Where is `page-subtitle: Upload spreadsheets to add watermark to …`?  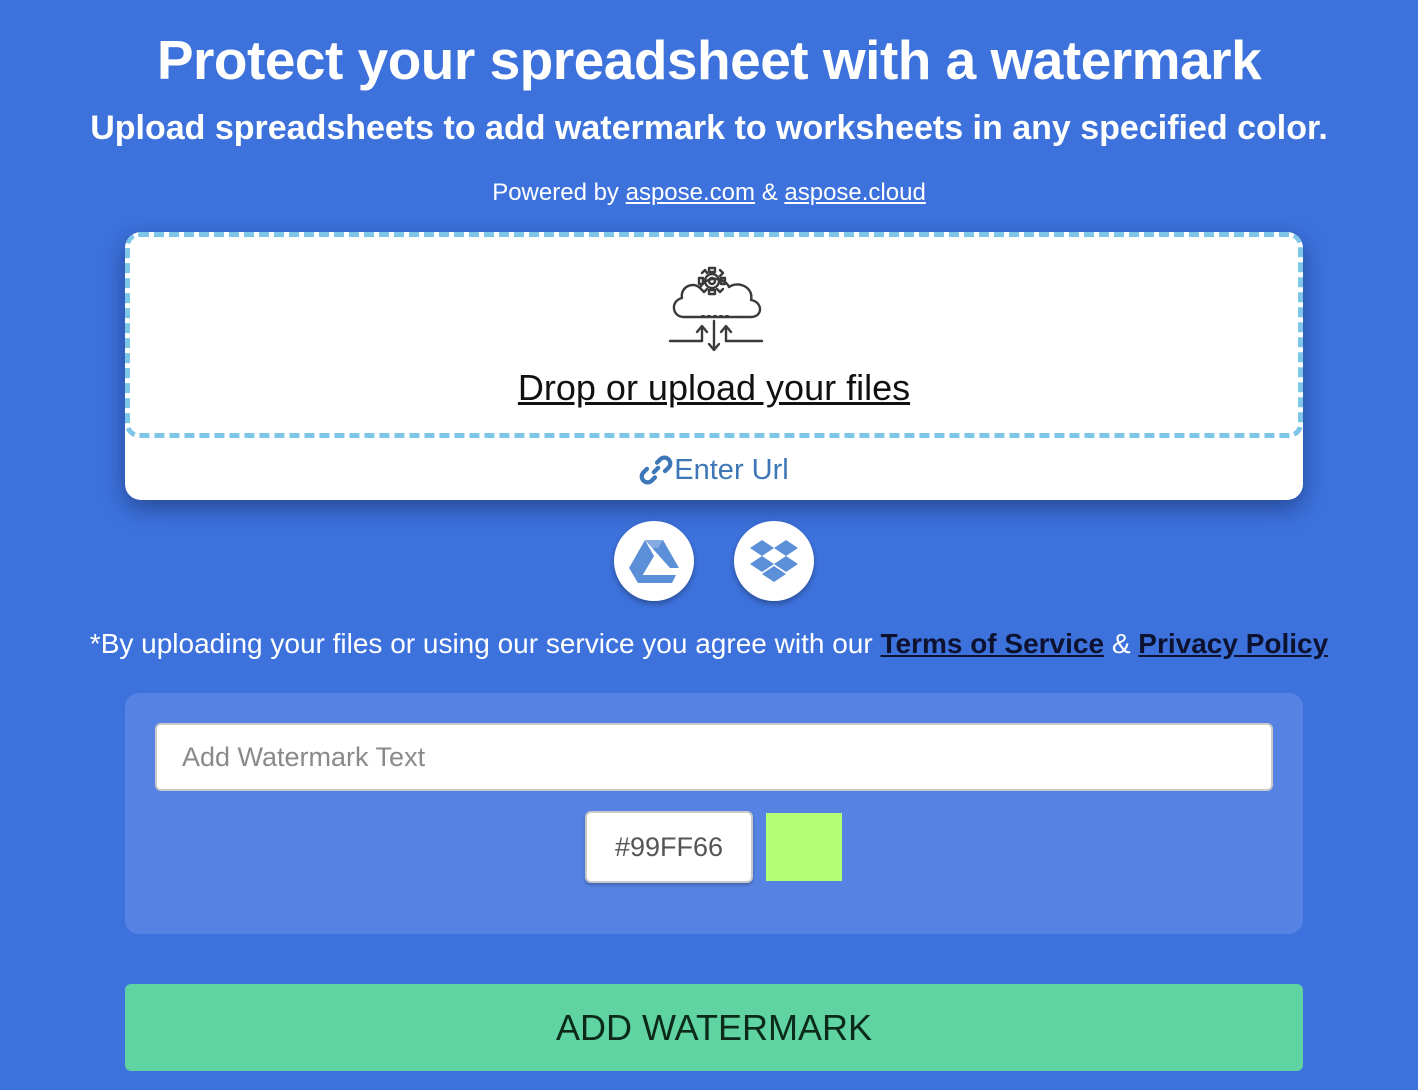
page-subtitle: Upload spreadsheets to add watermark to … is located at coordinates (709, 128).